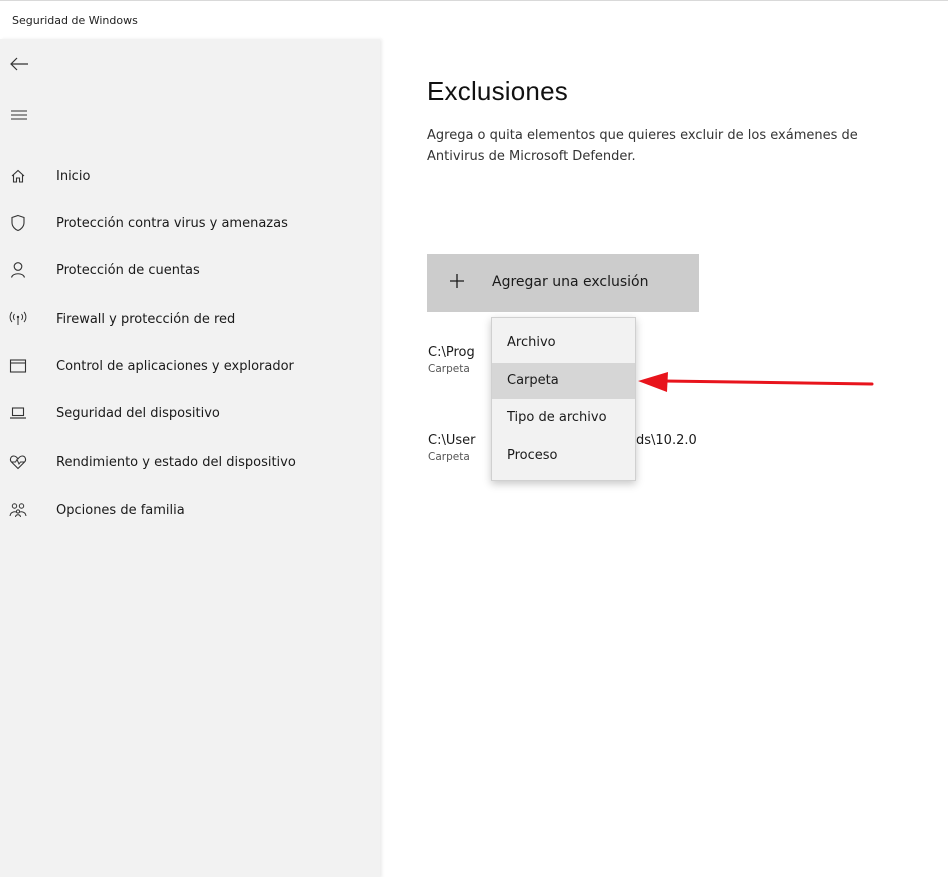 This screenshot has width=948, height=877. I want to click on menu-item-carpeta: Carpeta, so click(563, 381).